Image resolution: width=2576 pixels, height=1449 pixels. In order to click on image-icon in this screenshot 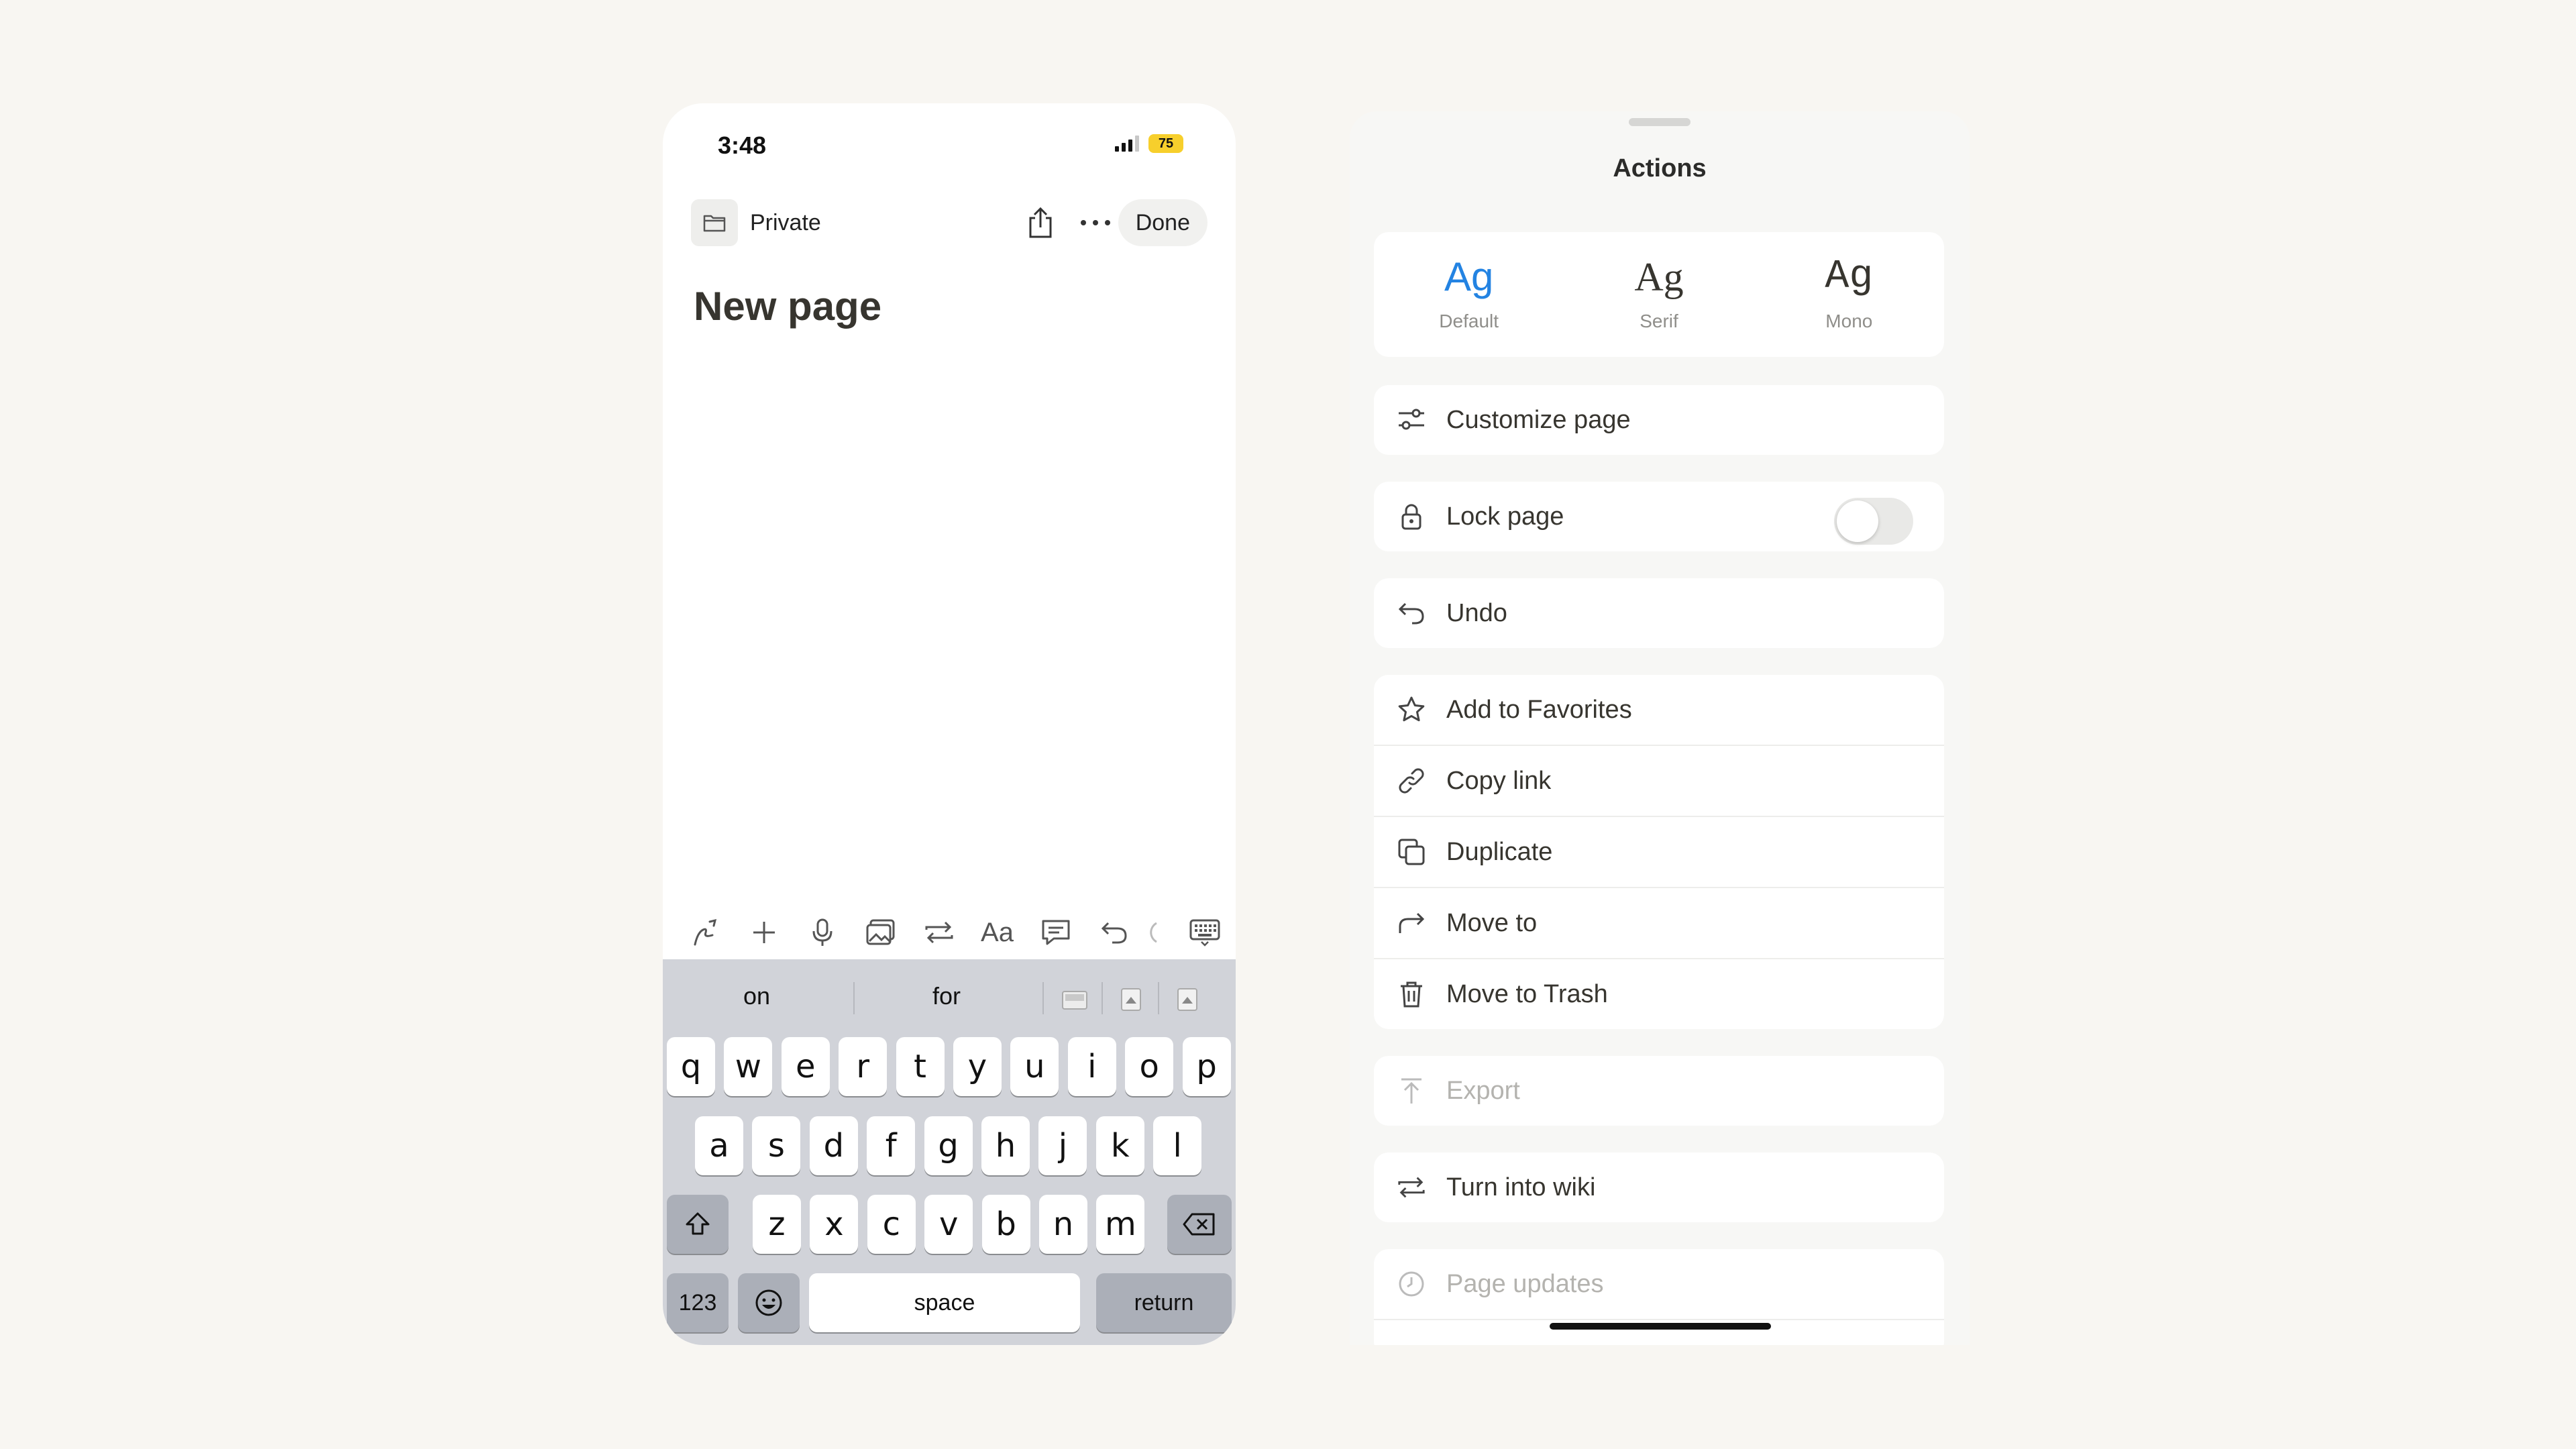, I will do `click(880, 932)`.